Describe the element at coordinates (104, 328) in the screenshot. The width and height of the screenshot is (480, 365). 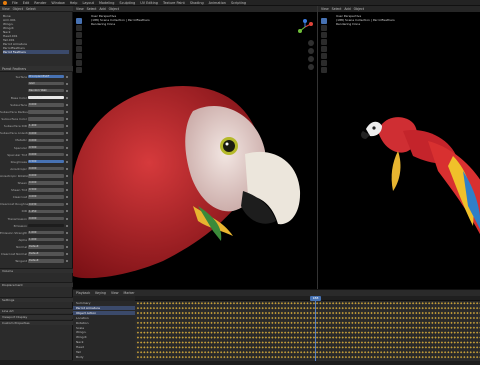
I see `channel-row: Scale` at that location.